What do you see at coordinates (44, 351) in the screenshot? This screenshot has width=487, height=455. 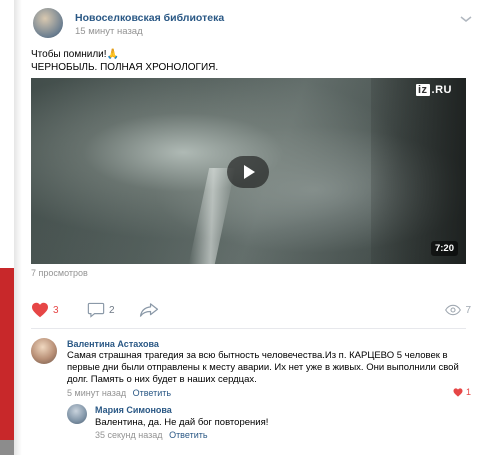 I see `comment-avatar` at bounding box center [44, 351].